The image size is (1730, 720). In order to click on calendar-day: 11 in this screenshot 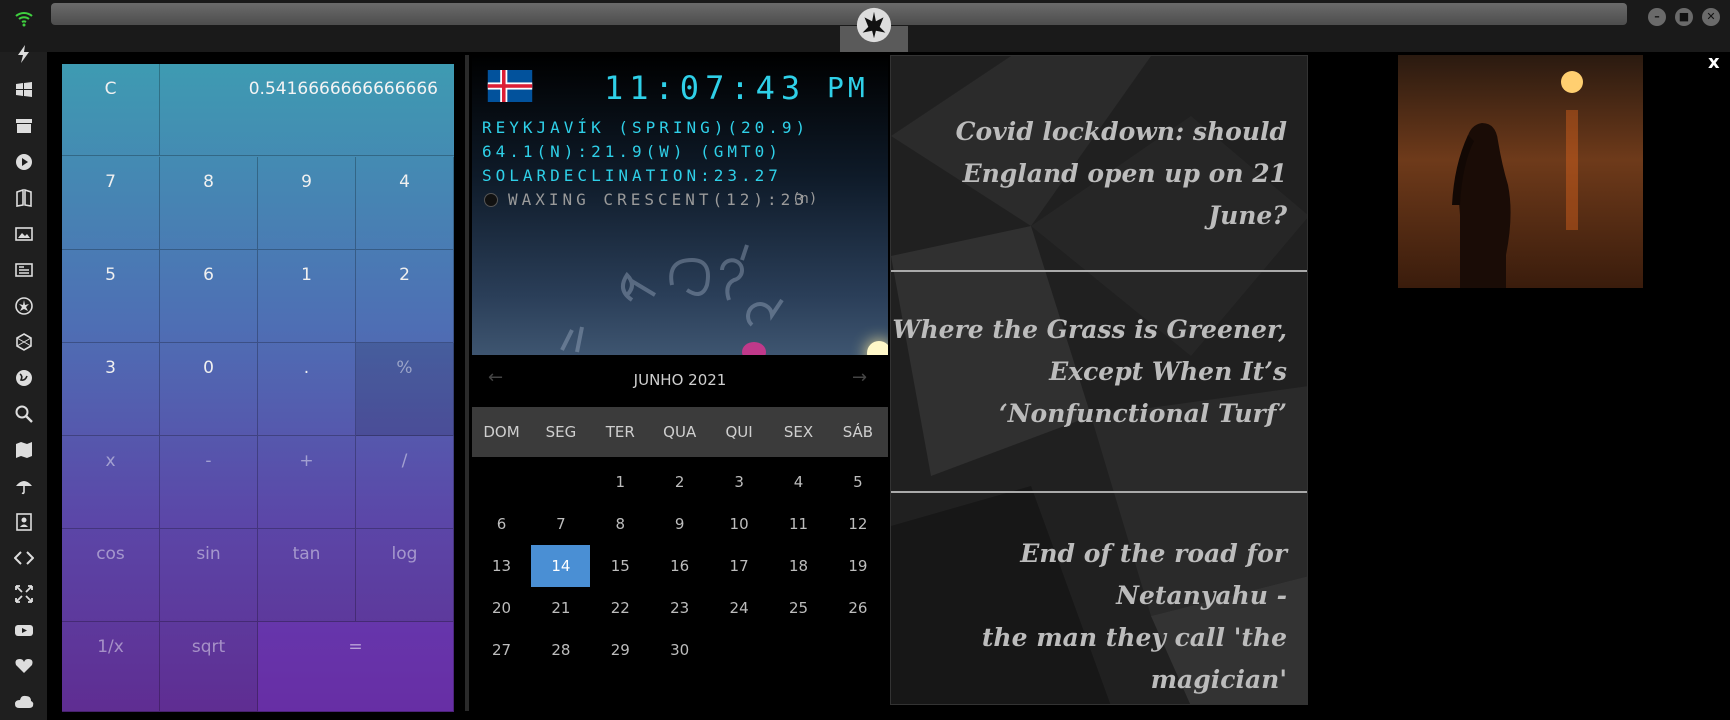, I will do `click(798, 524)`.